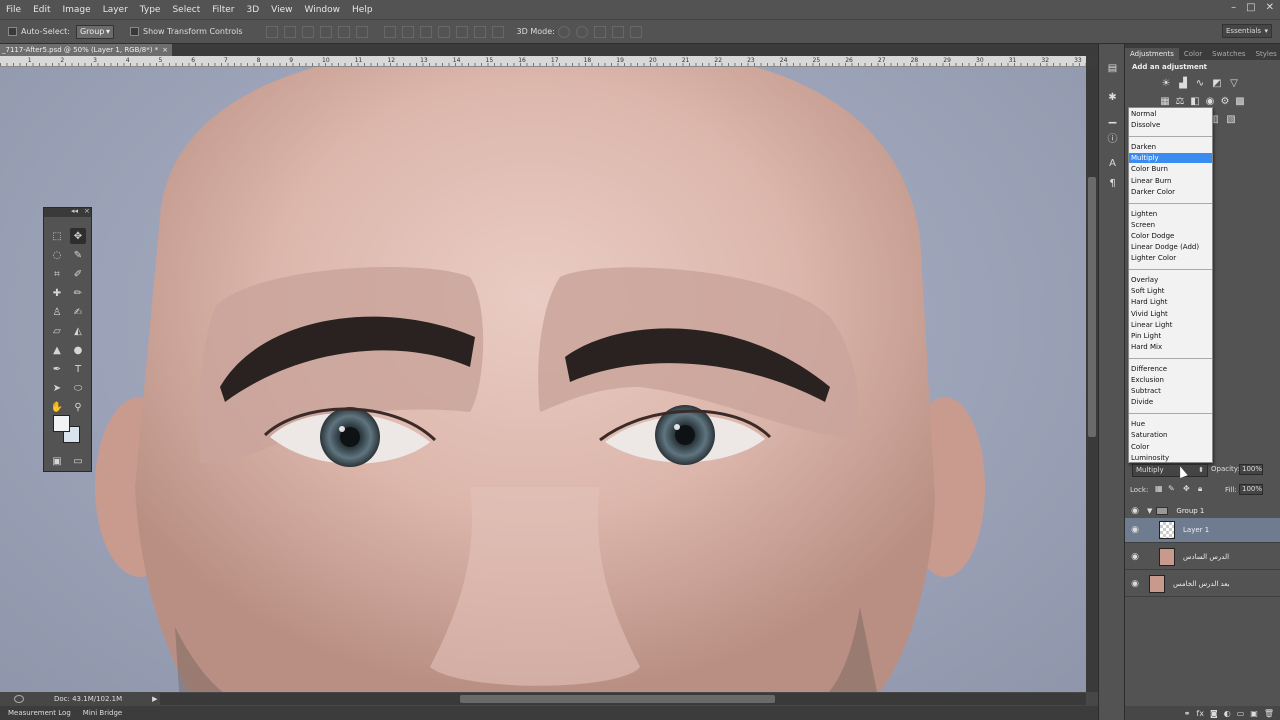 The width and height of the screenshot is (1280, 720). Describe the element at coordinates (77, 10) in the screenshot. I see `menu-image: Image` at that location.